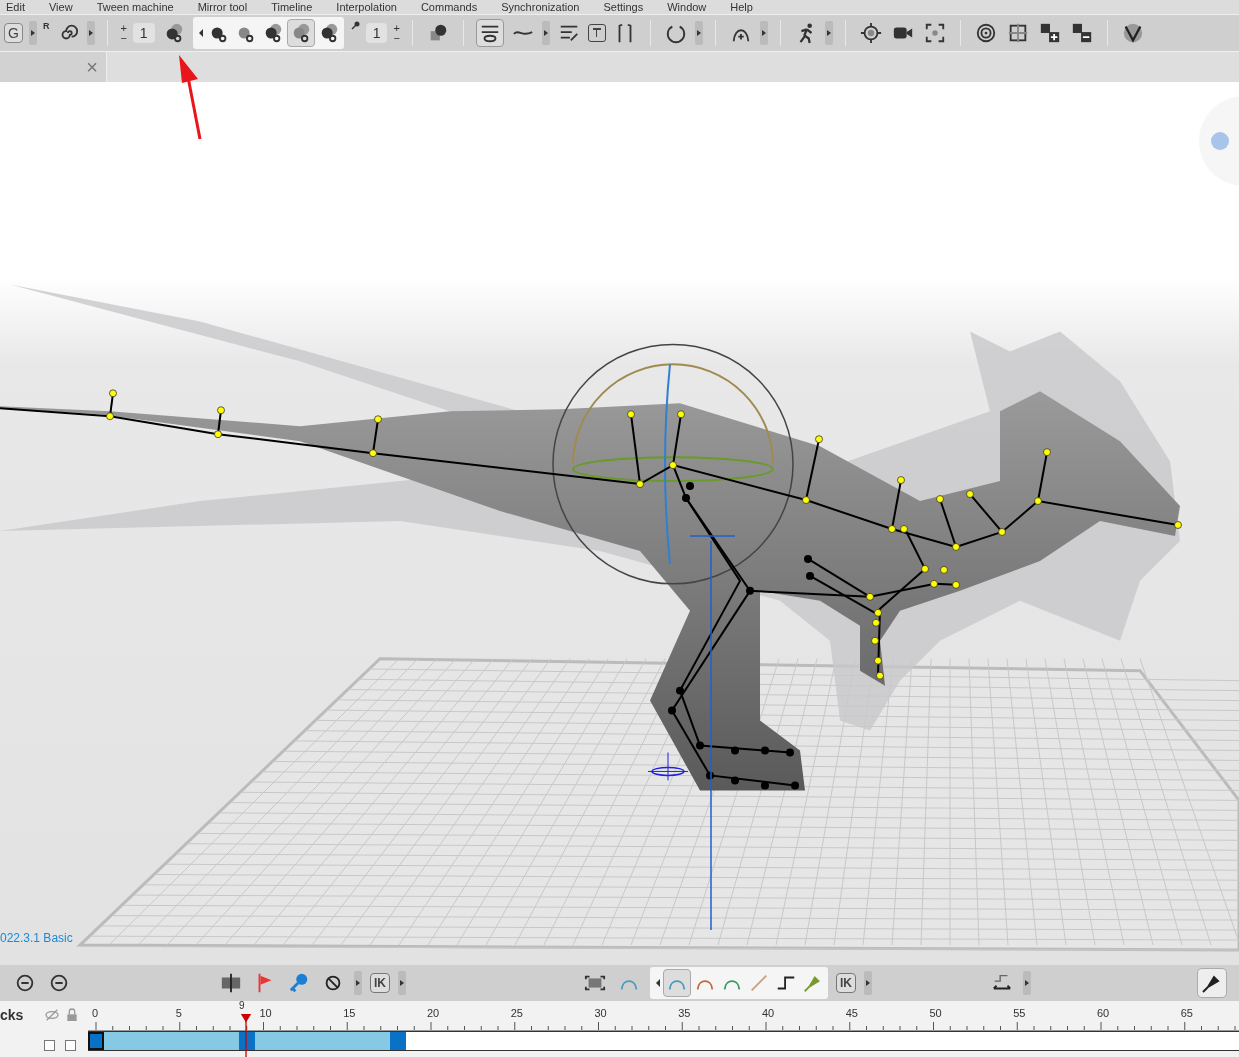 The width and height of the screenshot is (1239, 1057). What do you see at coordinates (95, 1013) in the screenshot?
I see `frame-number: 0` at bounding box center [95, 1013].